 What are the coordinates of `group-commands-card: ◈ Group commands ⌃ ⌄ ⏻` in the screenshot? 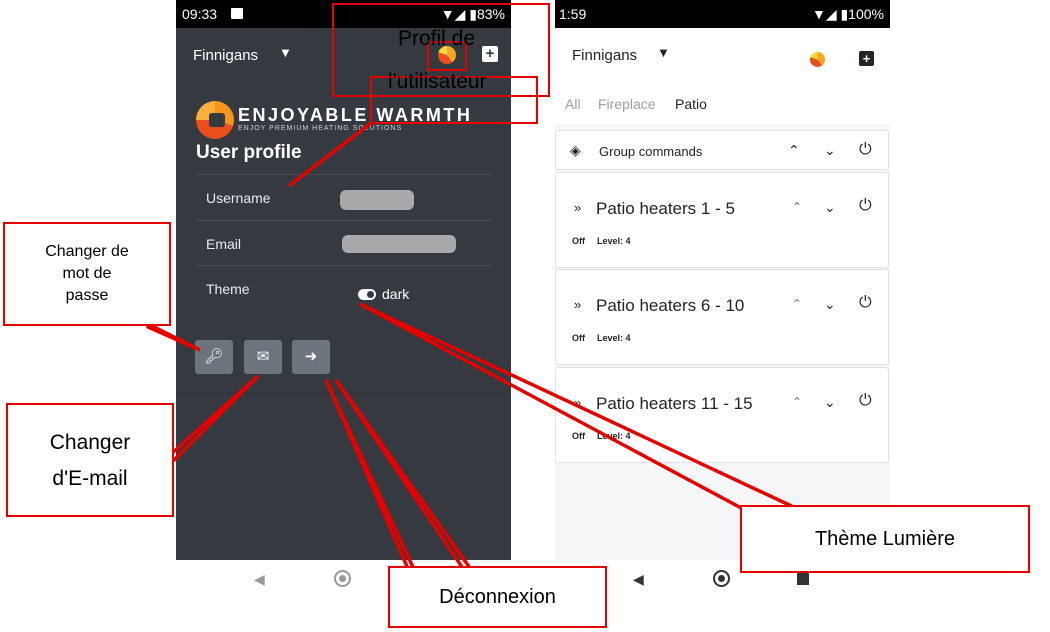 It's located at (722, 150).